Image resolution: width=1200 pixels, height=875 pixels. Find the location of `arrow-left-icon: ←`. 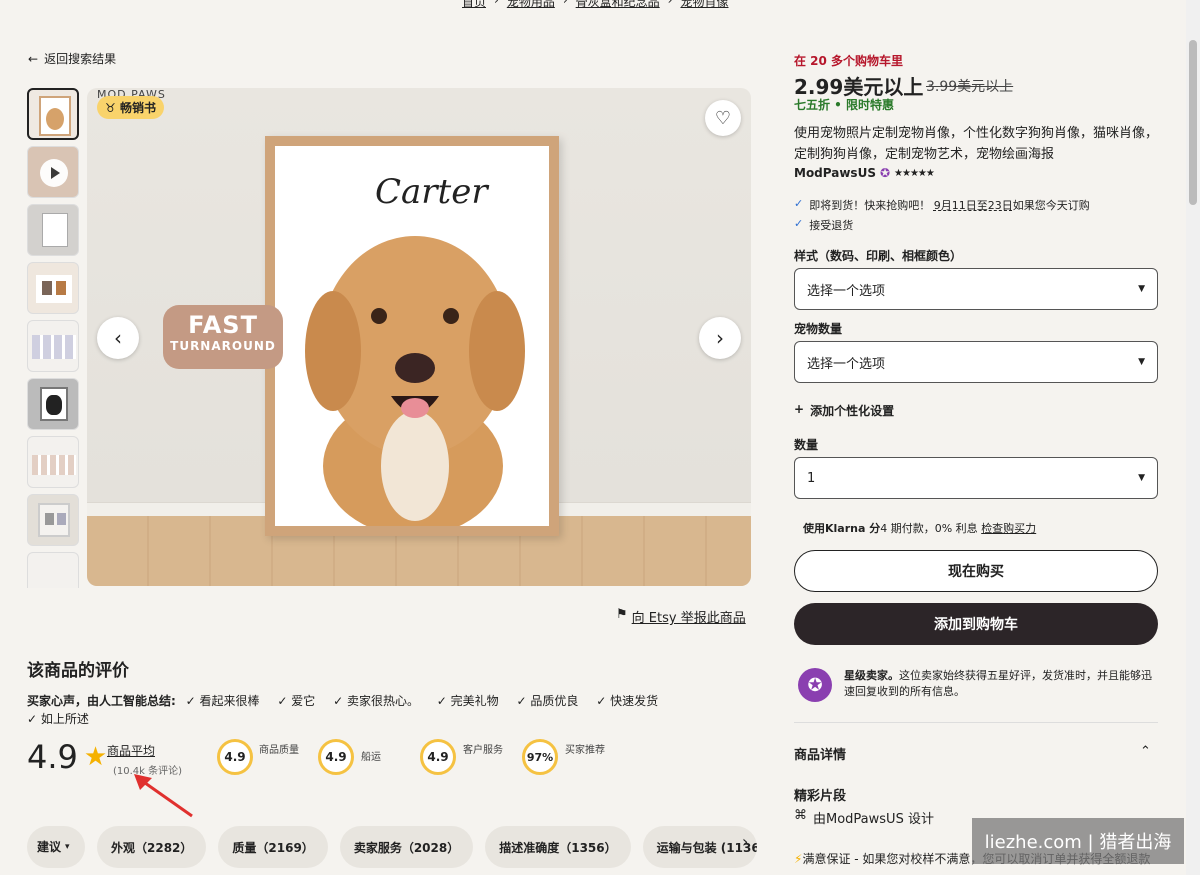

arrow-left-icon: ← is located at coordinates (33, 58).